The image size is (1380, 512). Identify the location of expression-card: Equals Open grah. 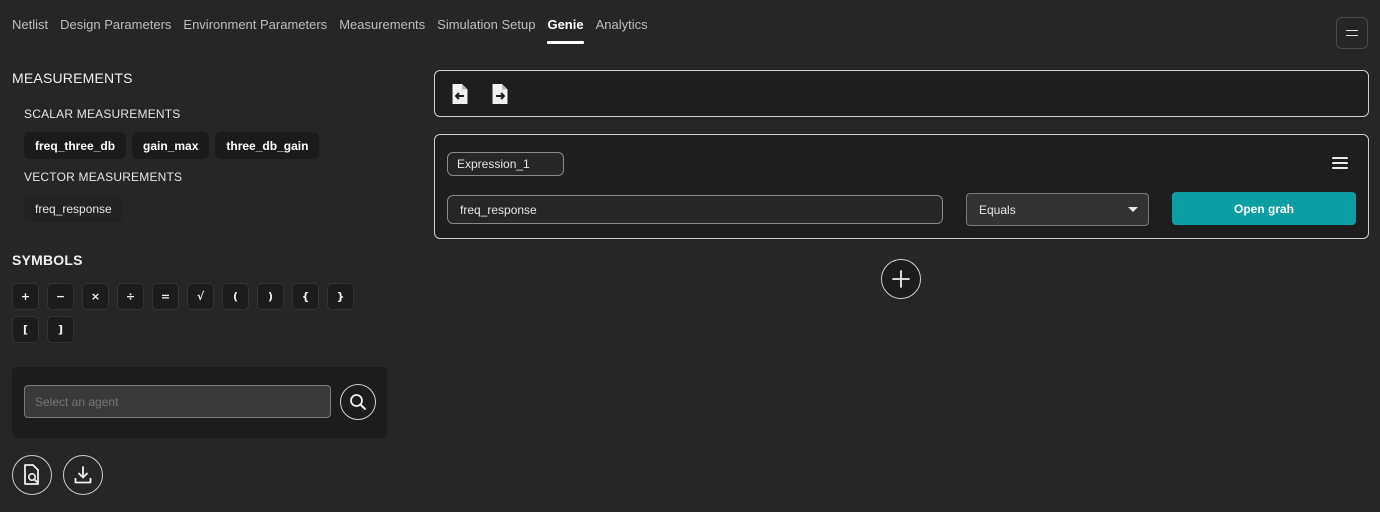
(901, 186).